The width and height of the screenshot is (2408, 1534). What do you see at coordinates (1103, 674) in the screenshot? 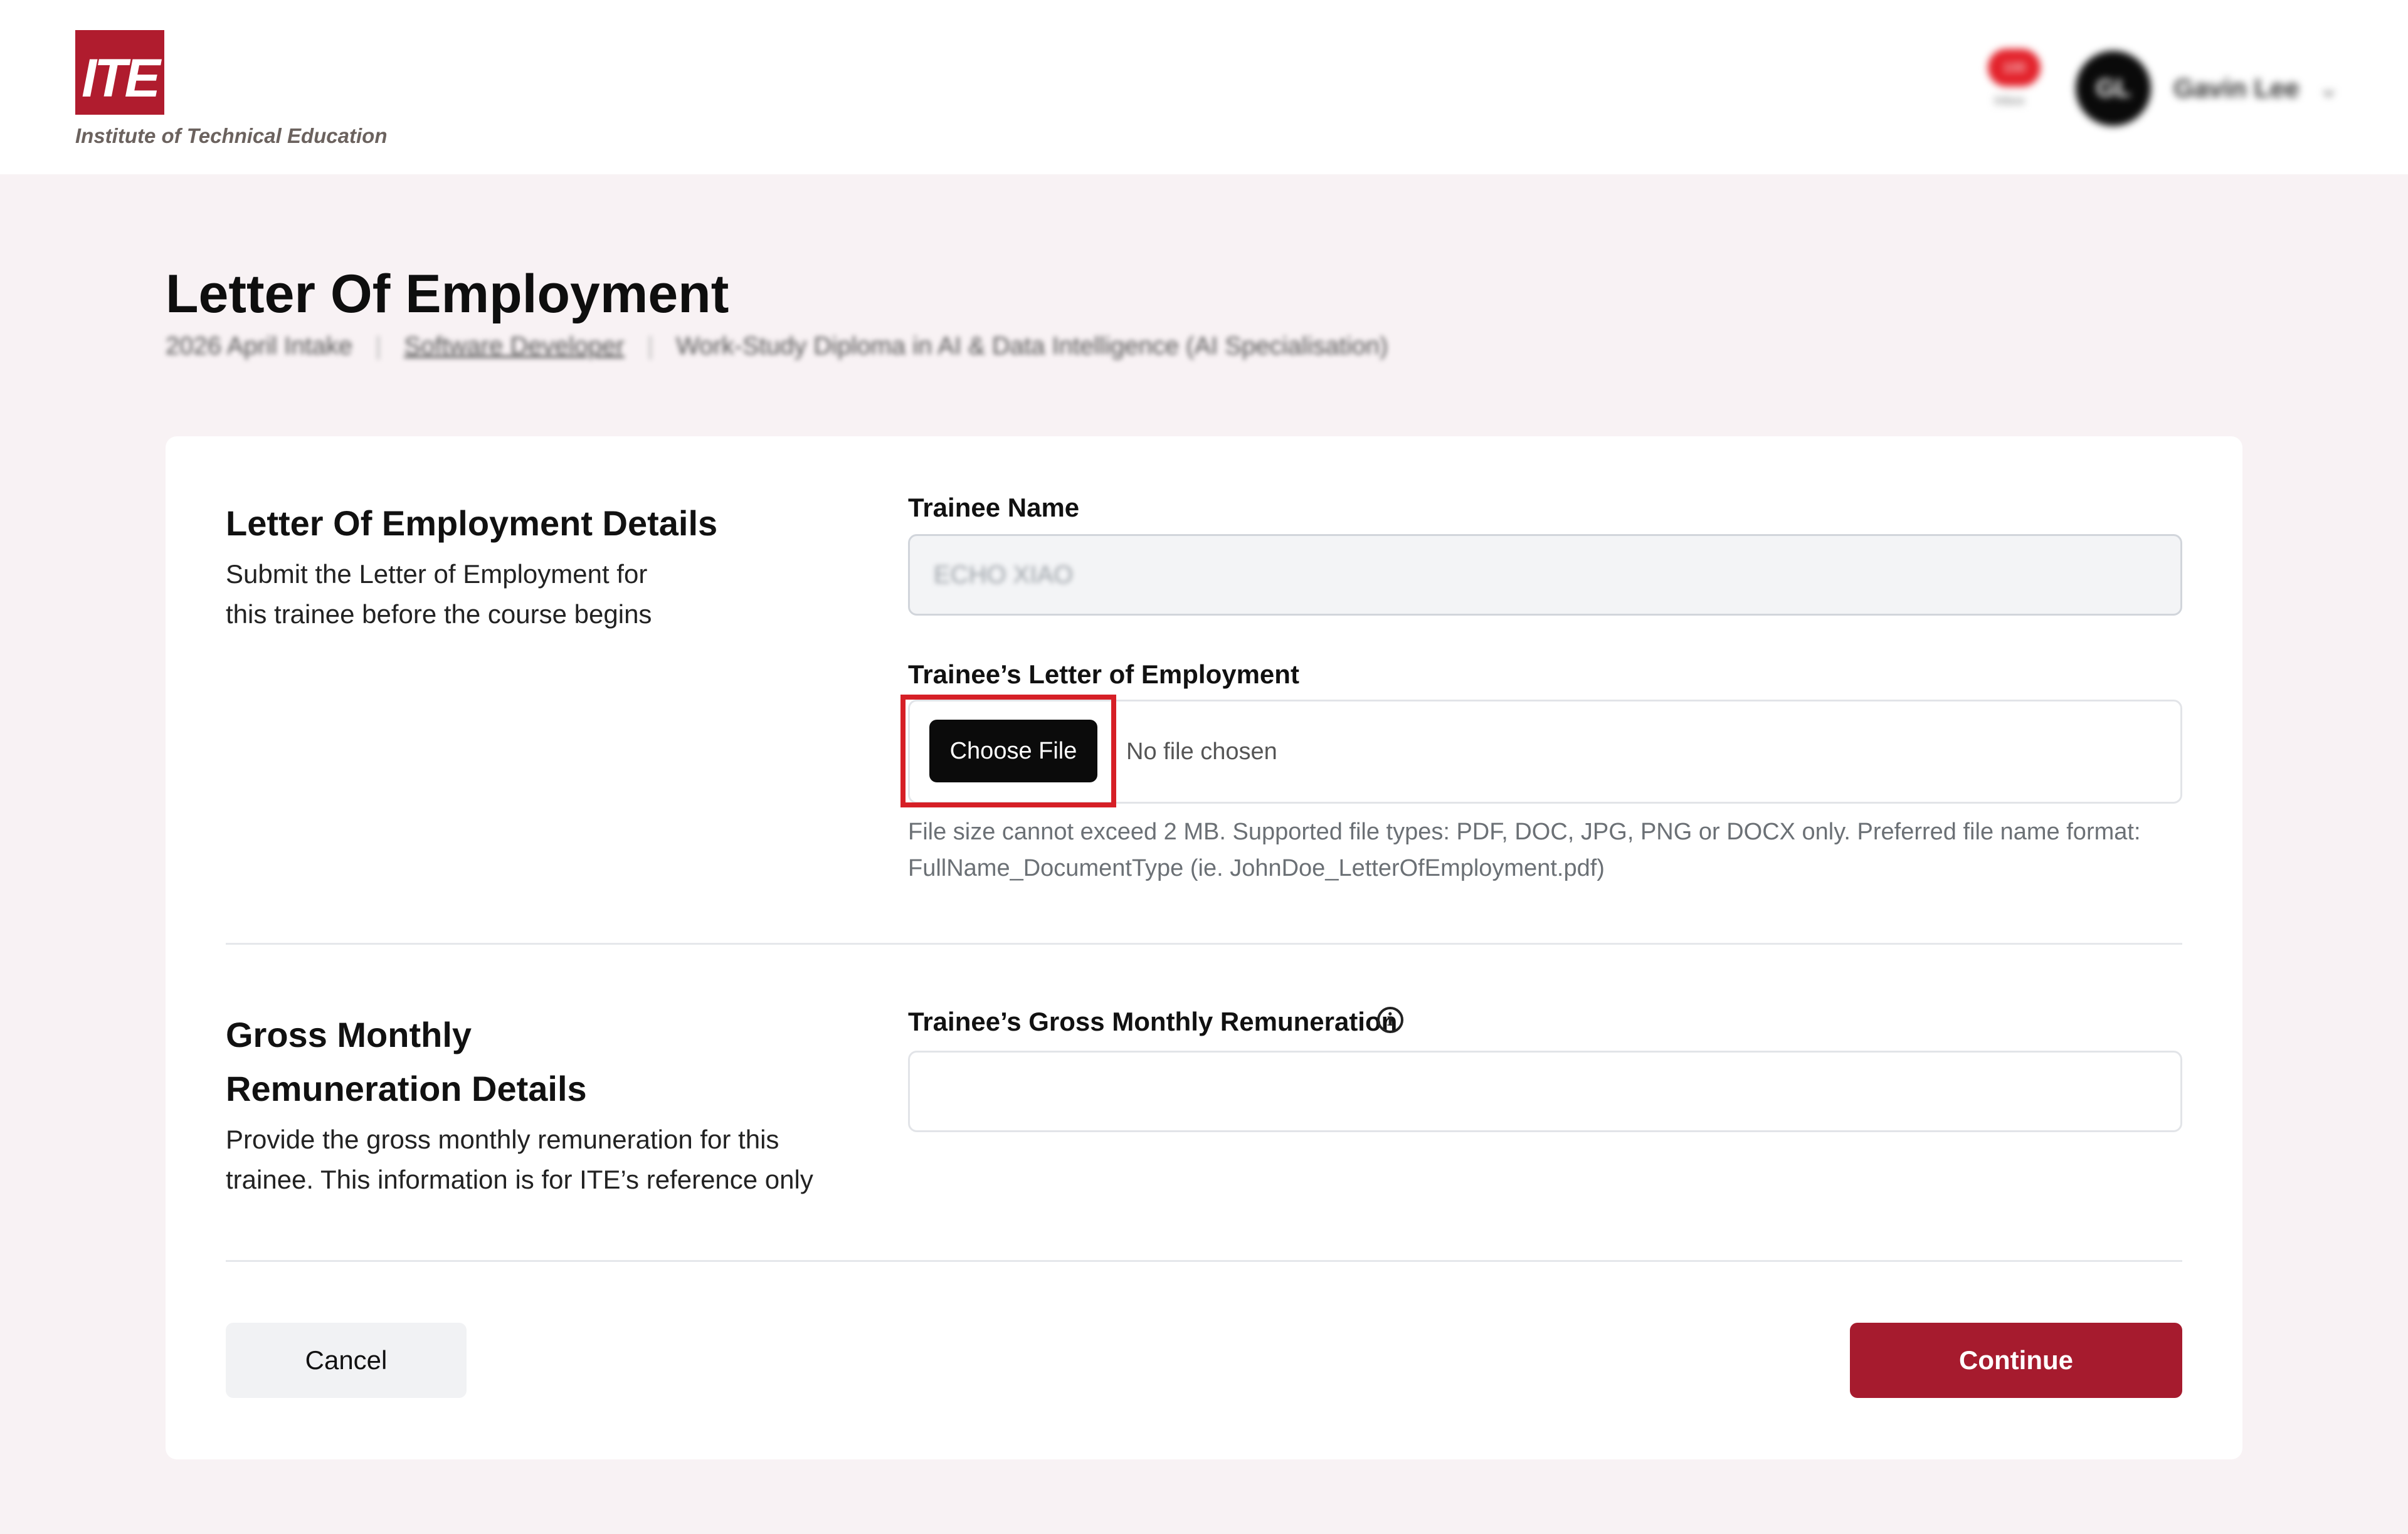
I see `letter-of-employment-label: Trainee’s Letter of Employment` at bounding box center [1103, 674].